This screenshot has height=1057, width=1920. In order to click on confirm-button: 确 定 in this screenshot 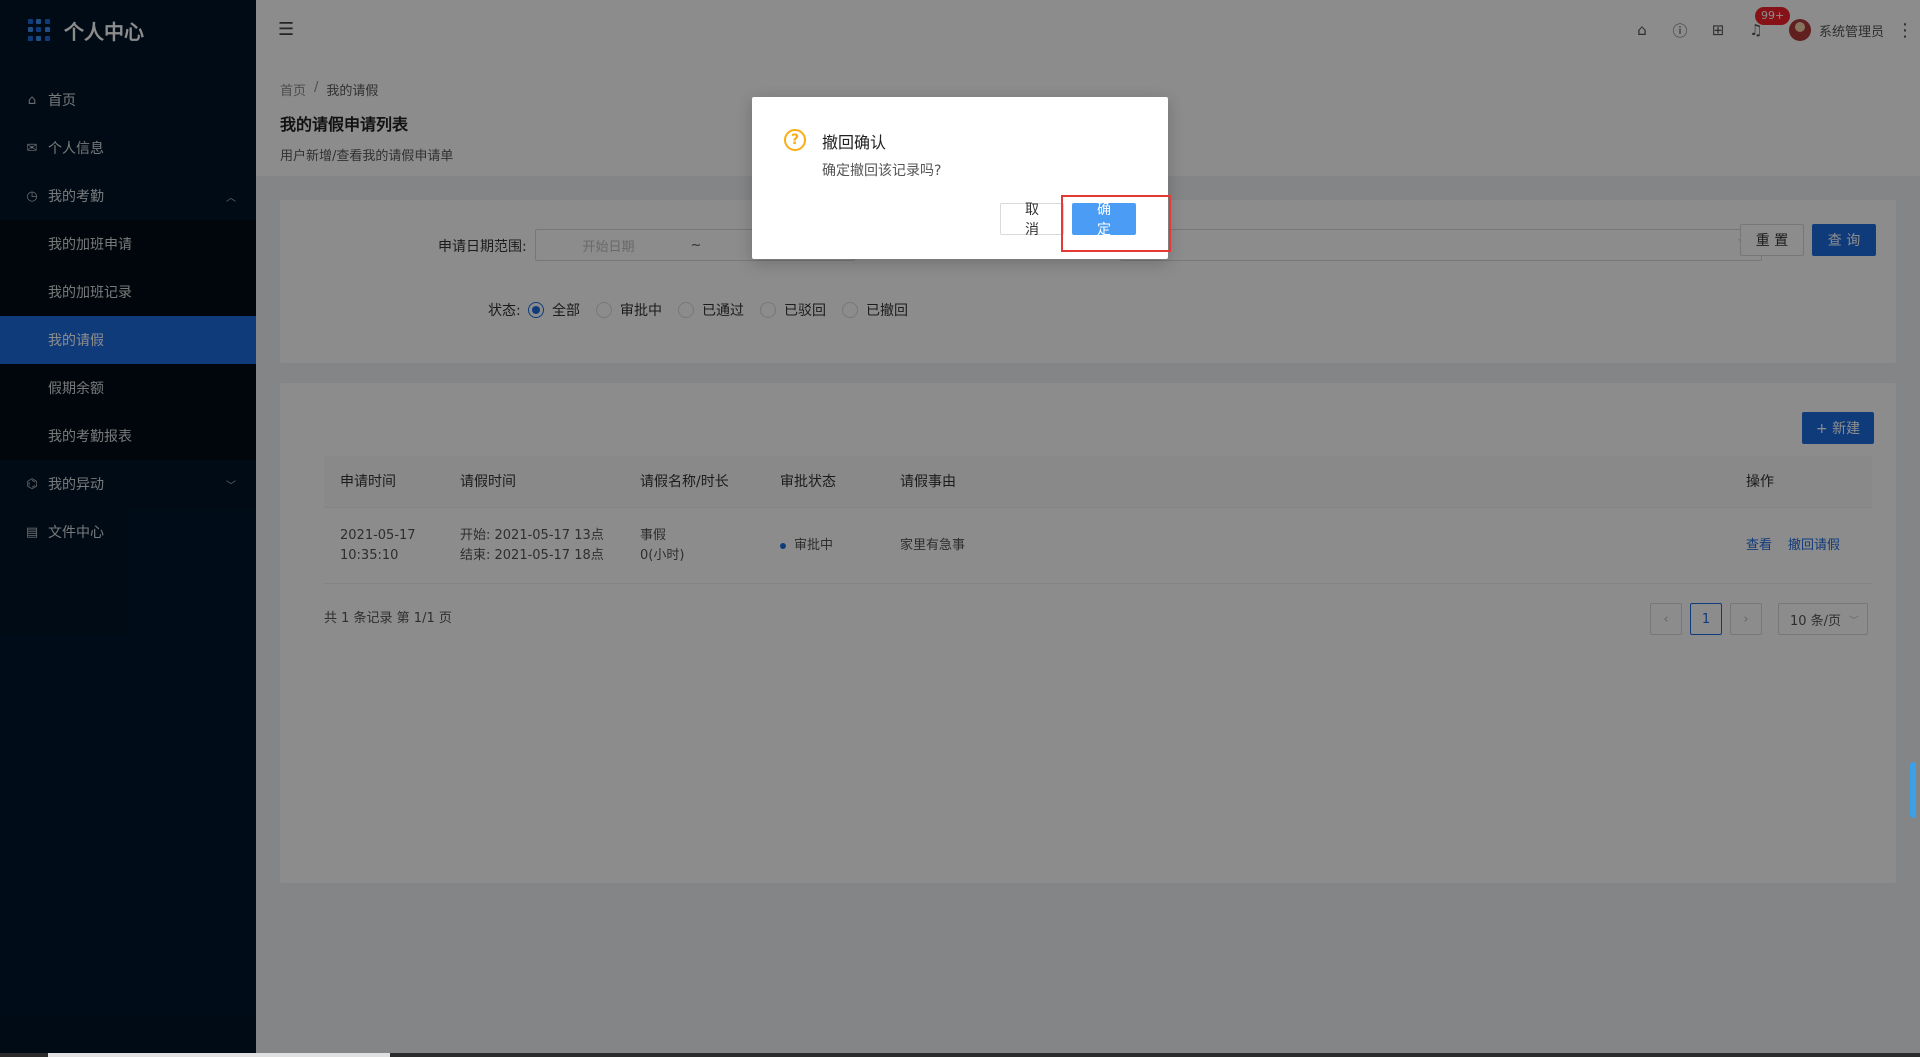, I will do `click(1104, 220)`.